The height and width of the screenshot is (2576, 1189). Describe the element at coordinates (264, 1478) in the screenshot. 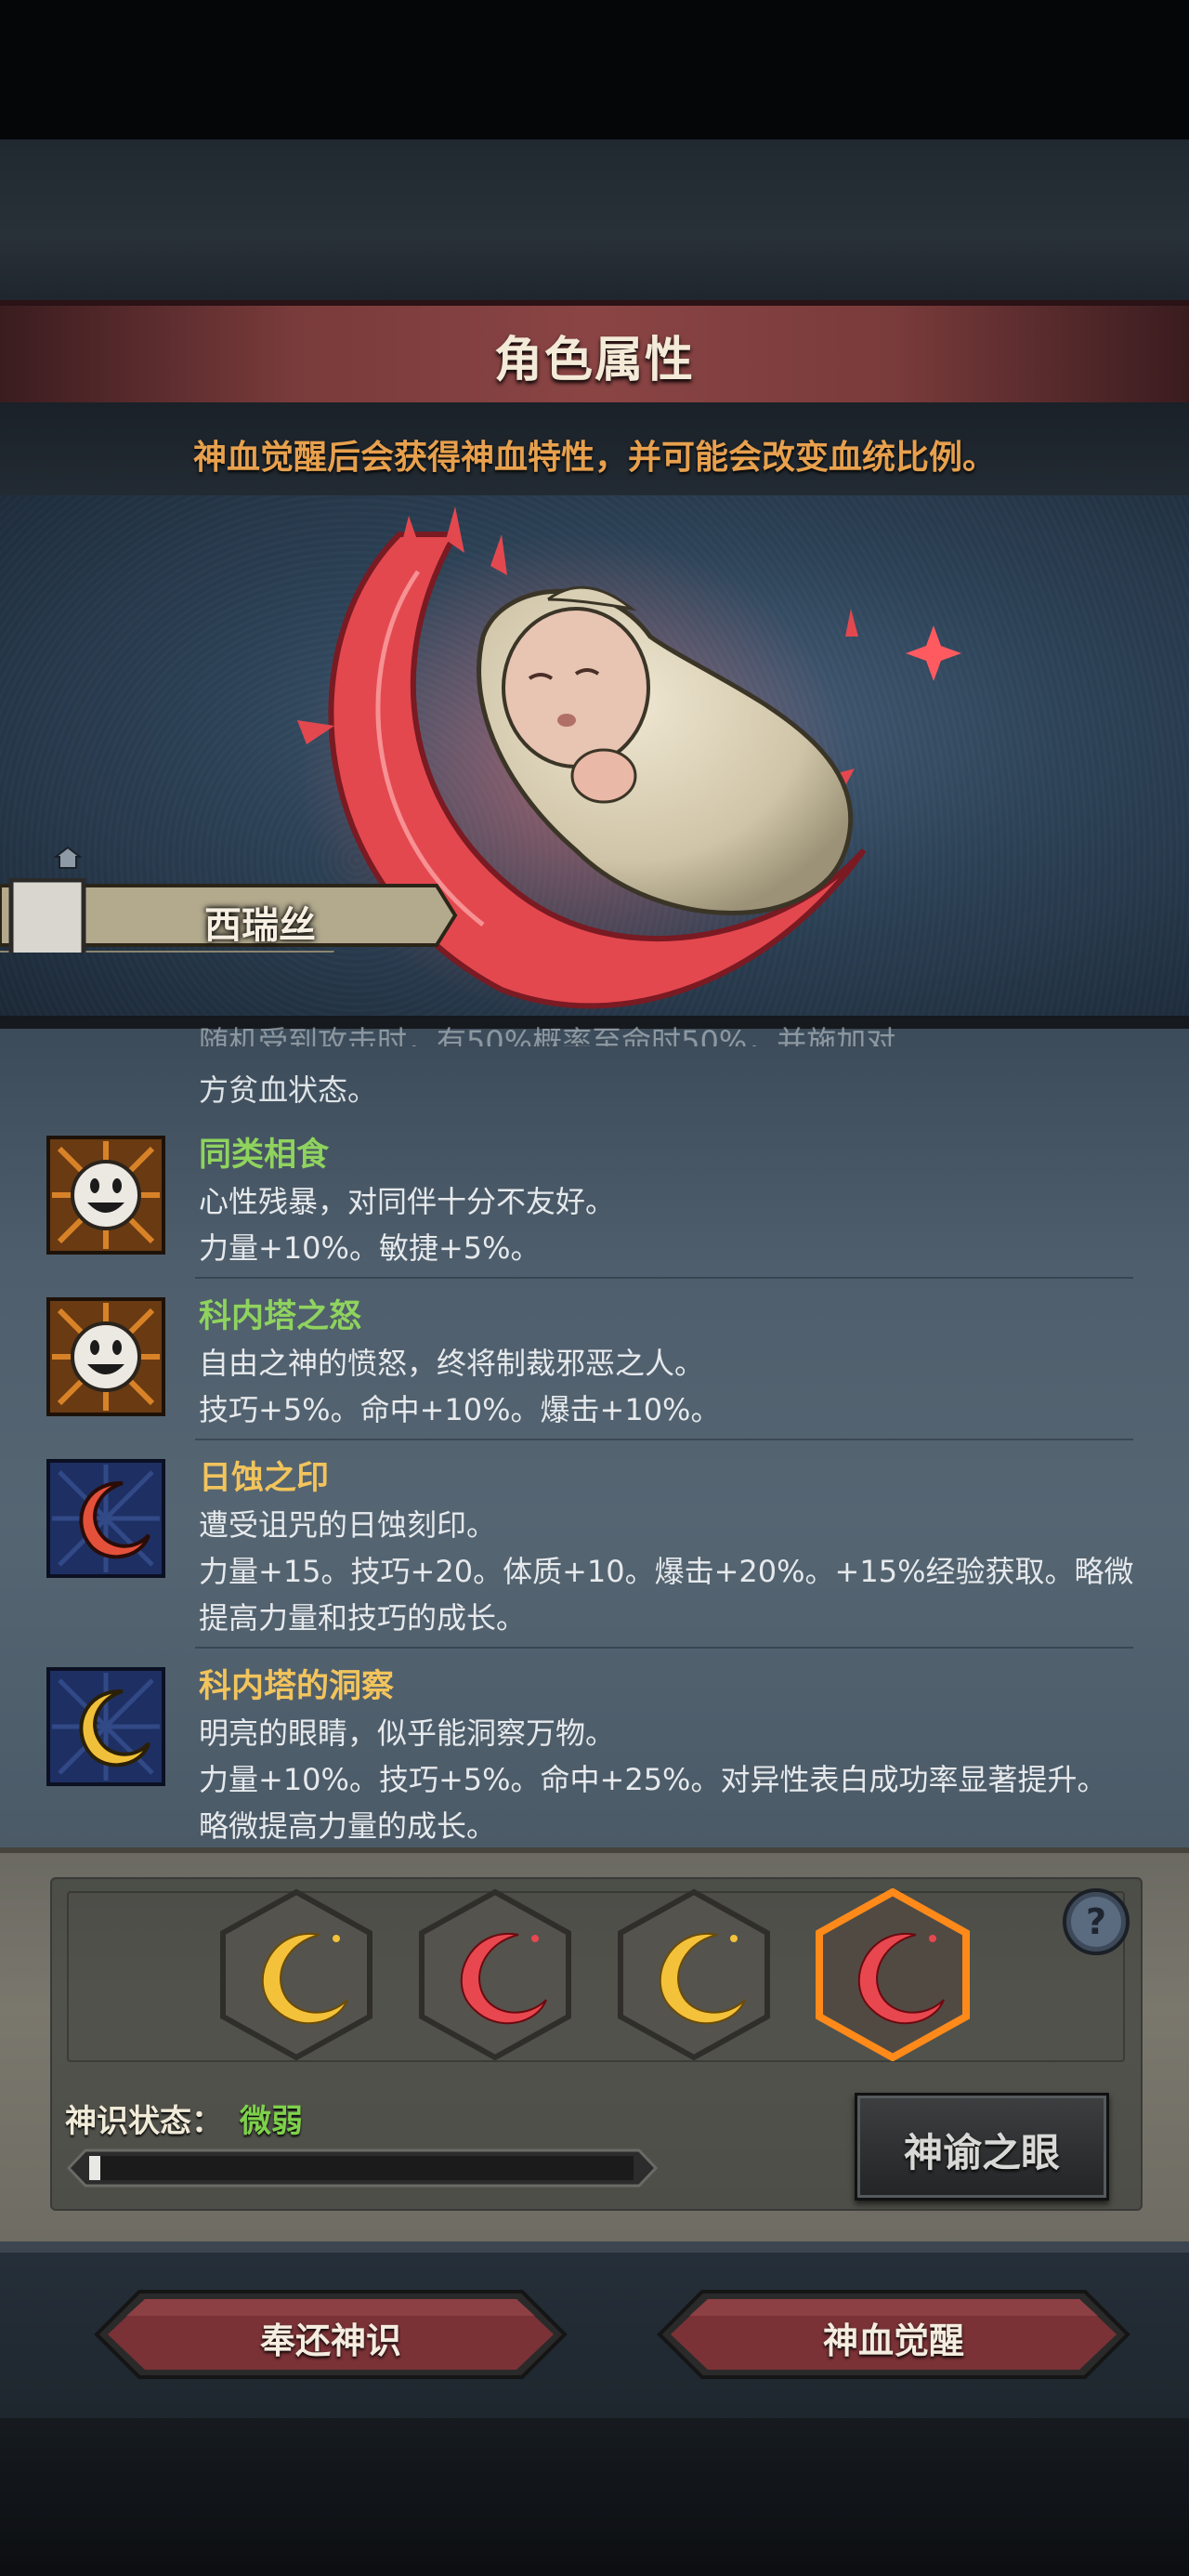

I see `trait-name: 日蚀之印` at that location.